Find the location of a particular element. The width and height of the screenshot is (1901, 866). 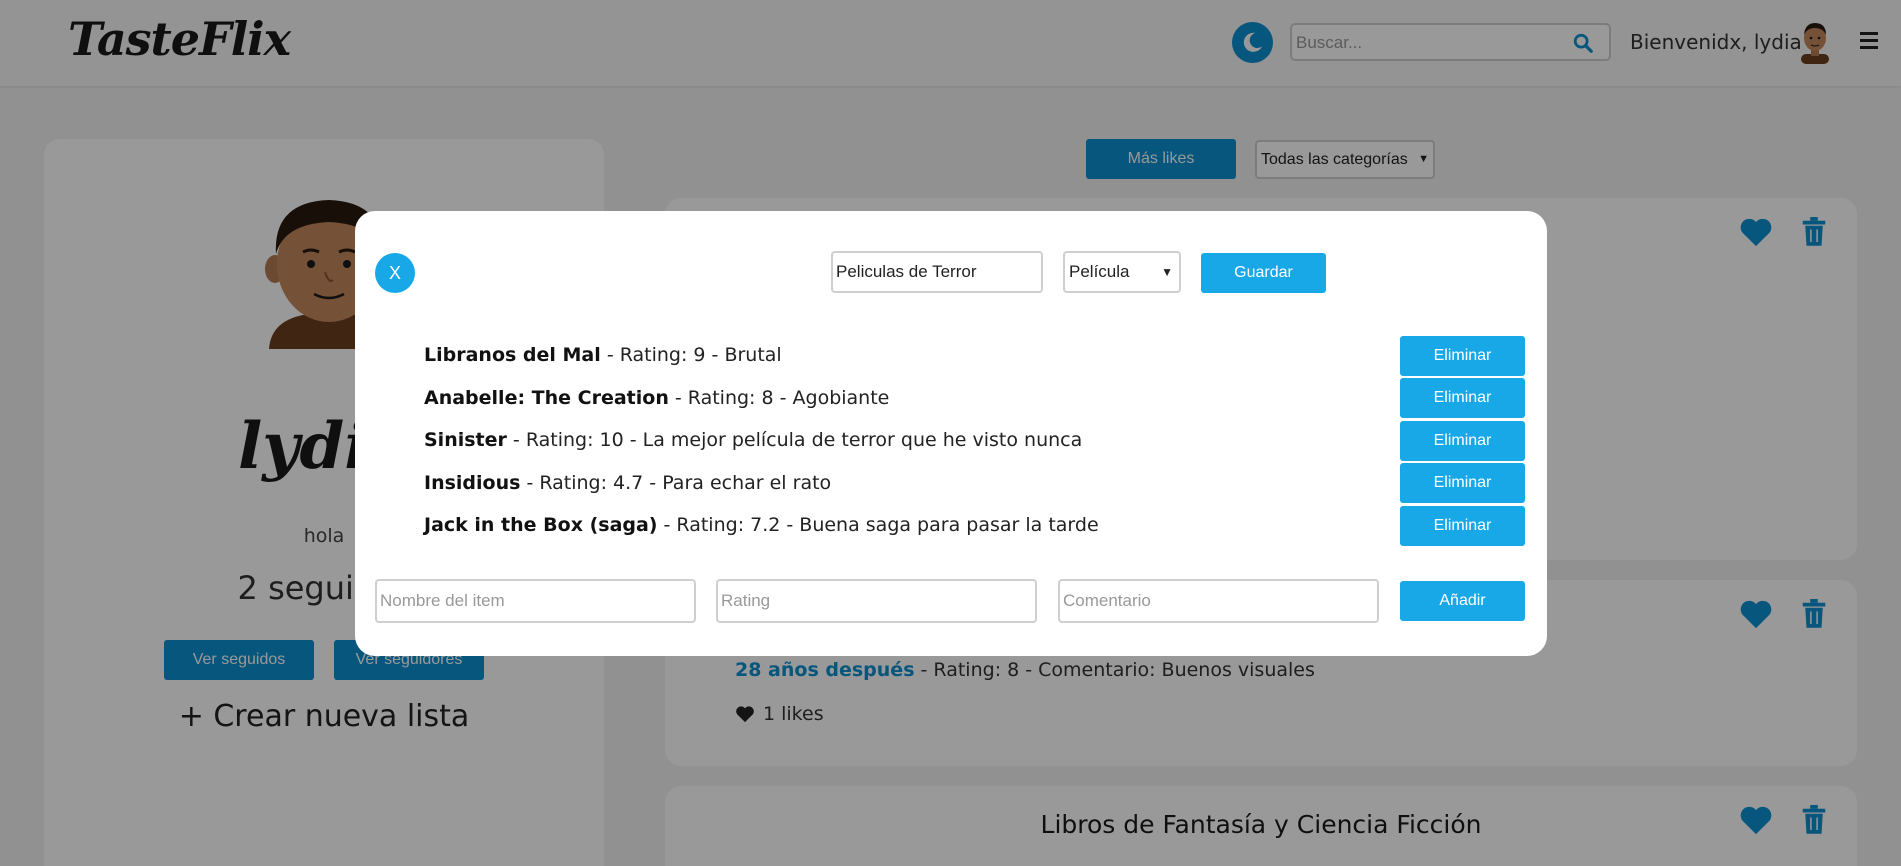

item-name: Insidious is located at coordinates (472, 483).